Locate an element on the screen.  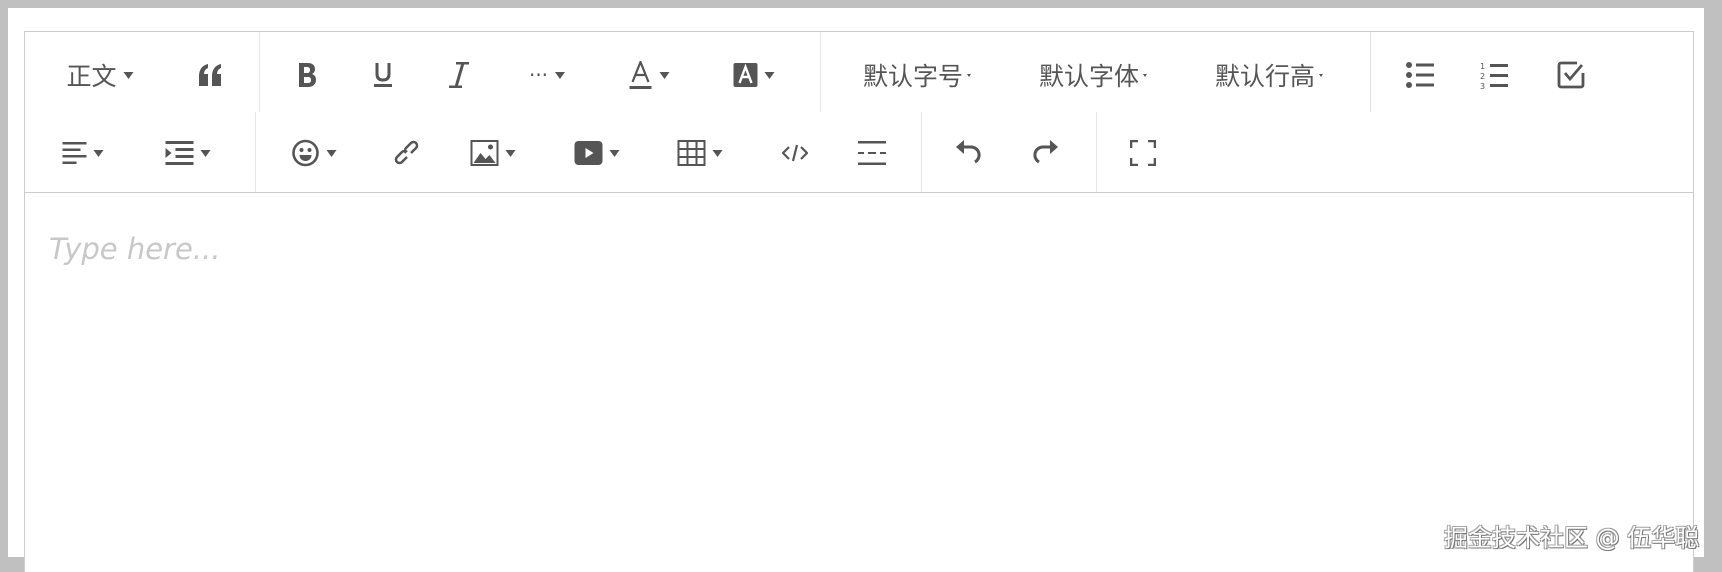
background-color-icon is located at coordinates (745, 75).